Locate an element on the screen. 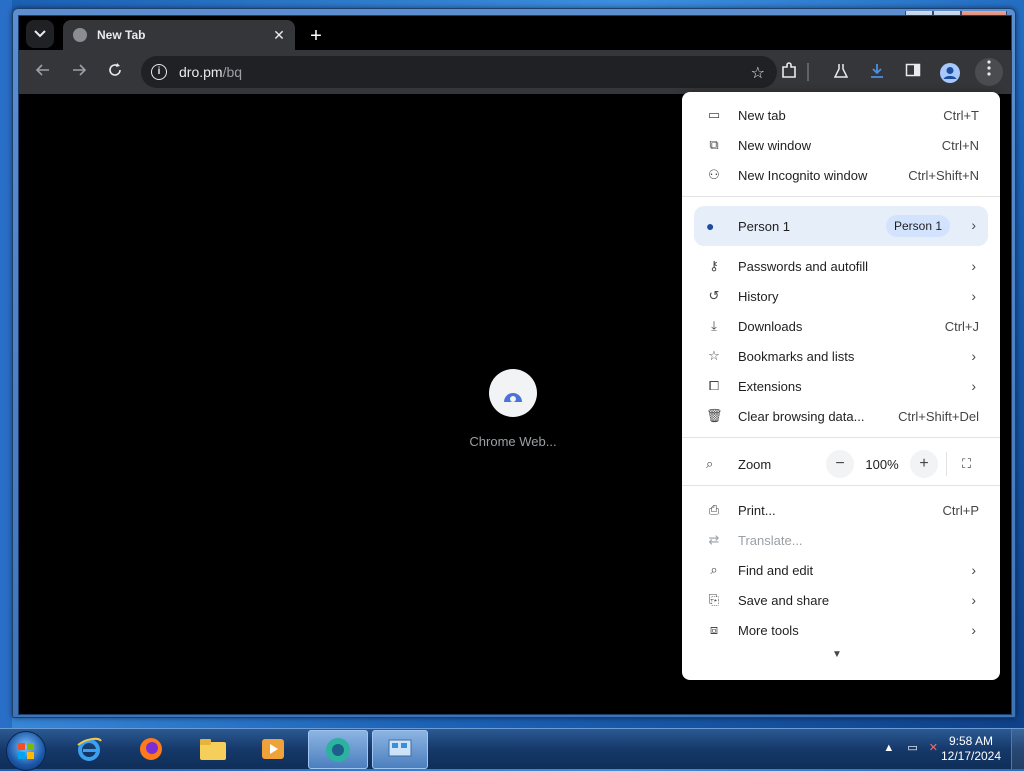 The height and width of the screenshot is (771, 1024). fullscreen-icon: ⛶ is located at coordinates (966, 464).